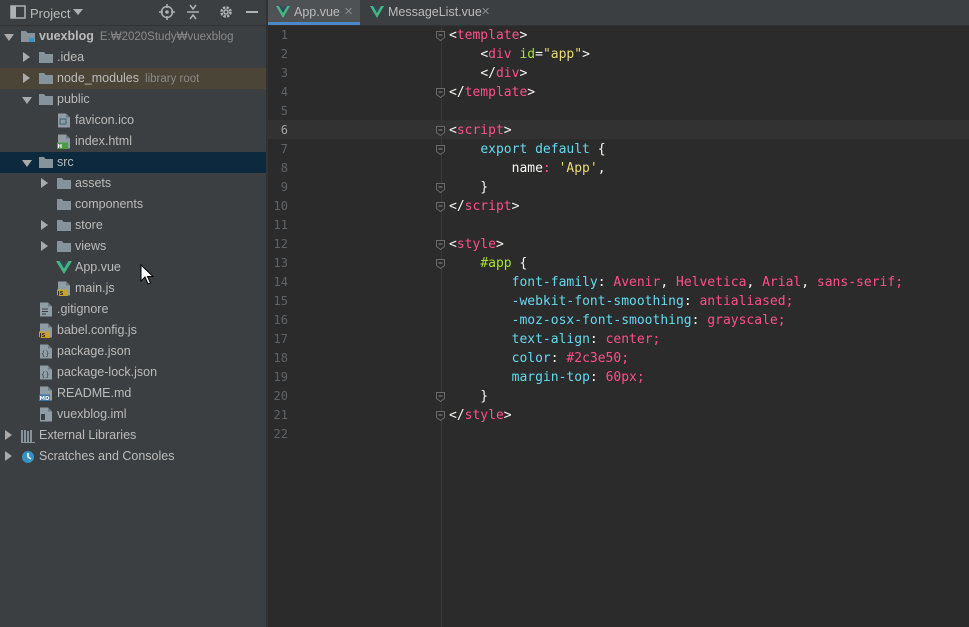  Describe the element at coordinates (133, 309) in the screenshot. I see `tree-item-gitignore: .gitignore` at that location.